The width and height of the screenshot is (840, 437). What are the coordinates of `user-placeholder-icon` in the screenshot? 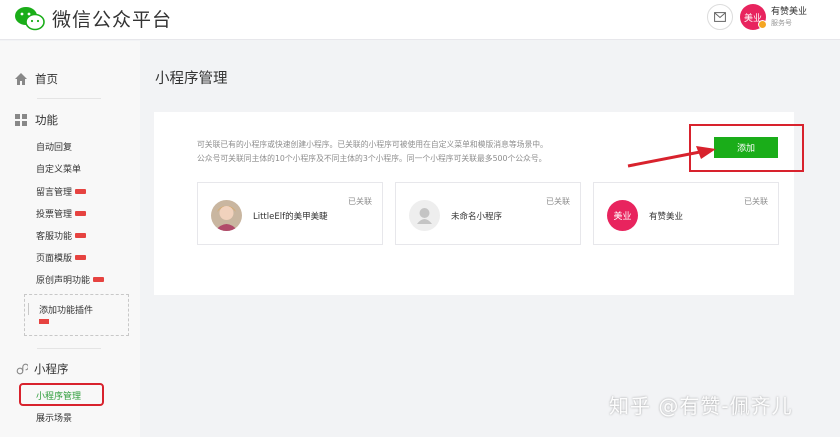 It's located at (424, 216).